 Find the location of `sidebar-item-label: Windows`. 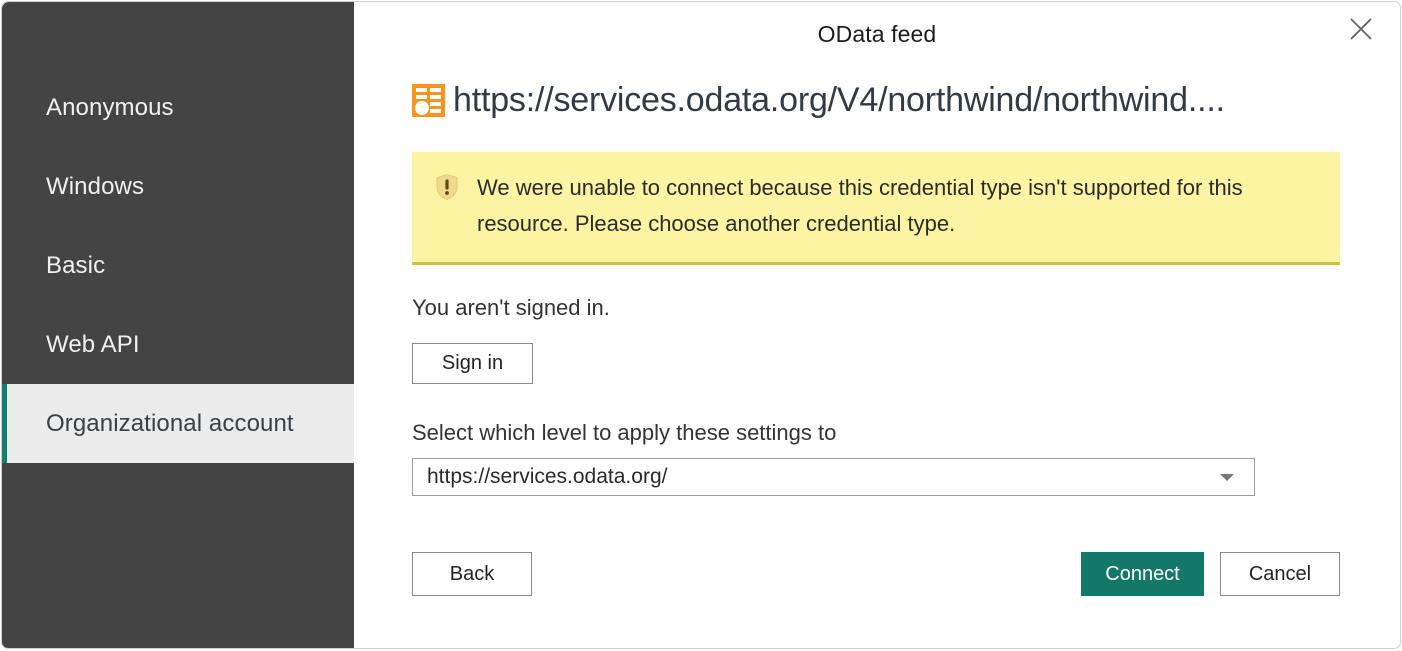

sidebar-item-label: Windows is located at coordinates (95, 186).